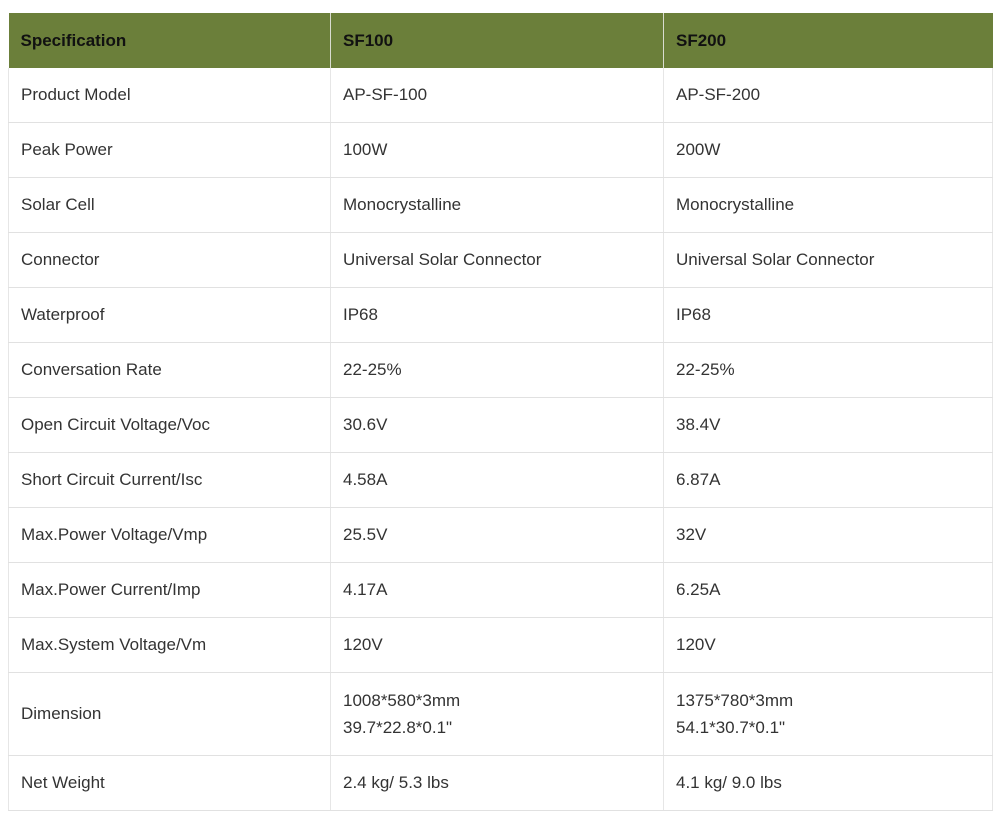  I want to click on spec-label: Connector, so click(169, 260).